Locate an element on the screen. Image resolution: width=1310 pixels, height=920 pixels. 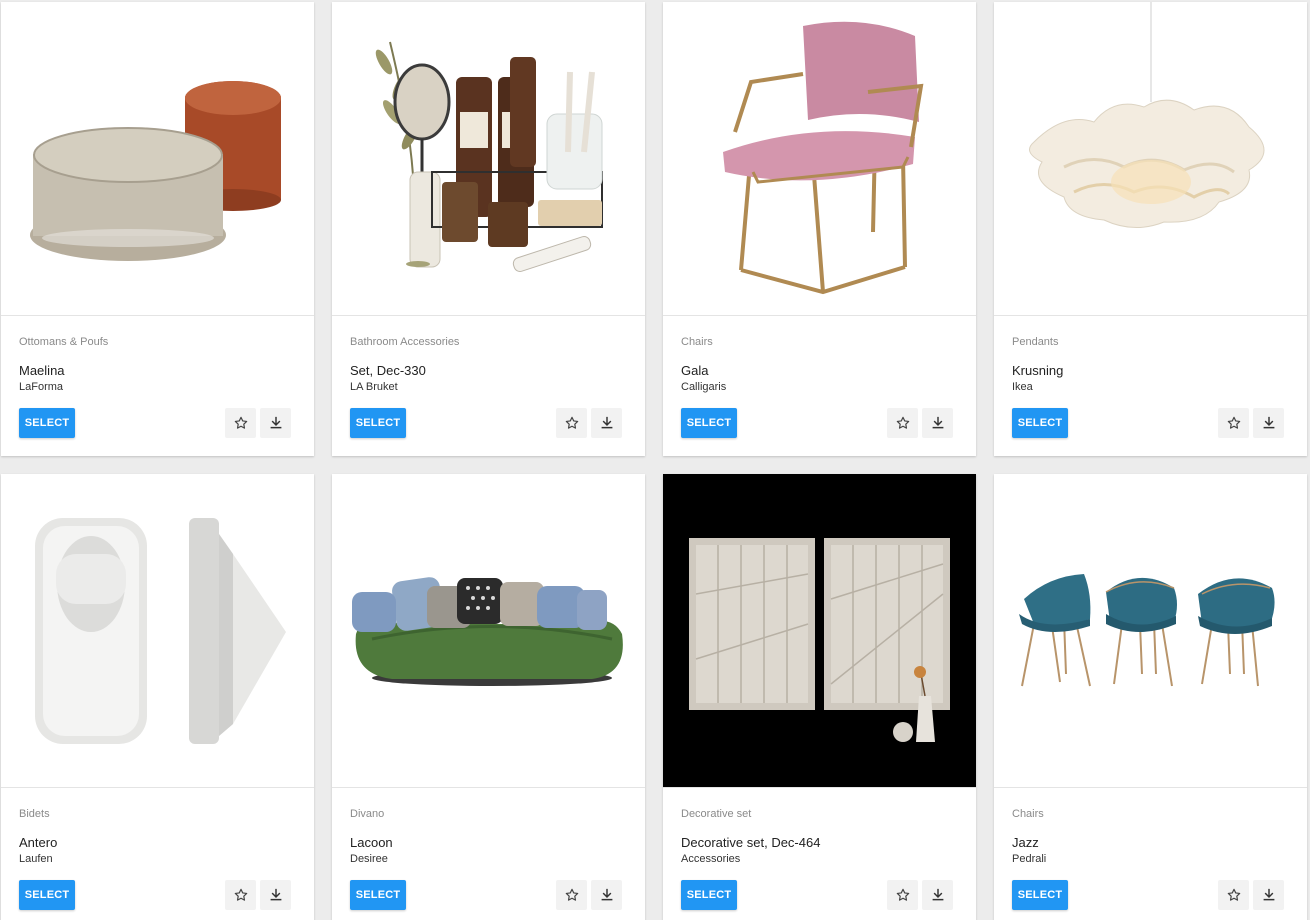
product-category: Divano is located at coordinates (367, 814).